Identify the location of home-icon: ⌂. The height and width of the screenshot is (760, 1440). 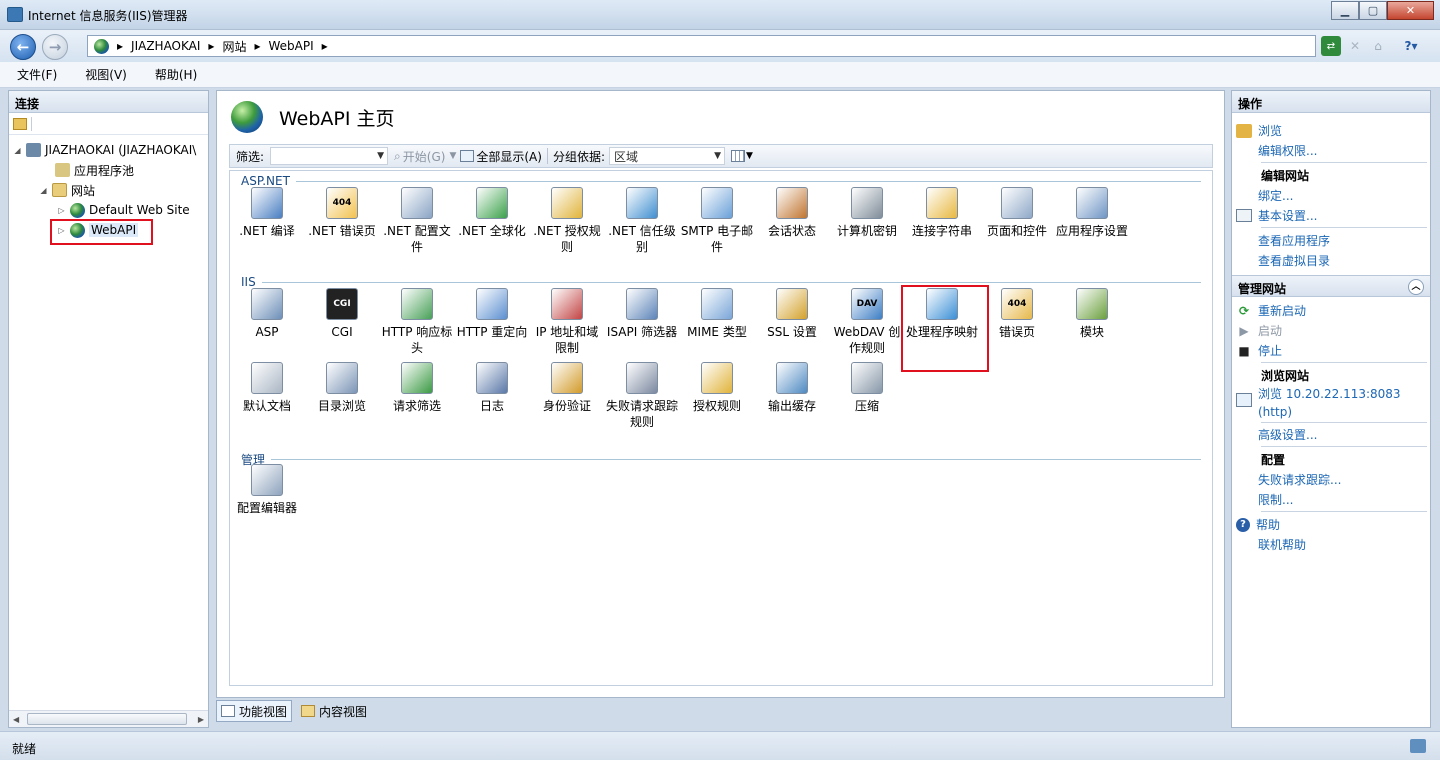
(1378, 46).